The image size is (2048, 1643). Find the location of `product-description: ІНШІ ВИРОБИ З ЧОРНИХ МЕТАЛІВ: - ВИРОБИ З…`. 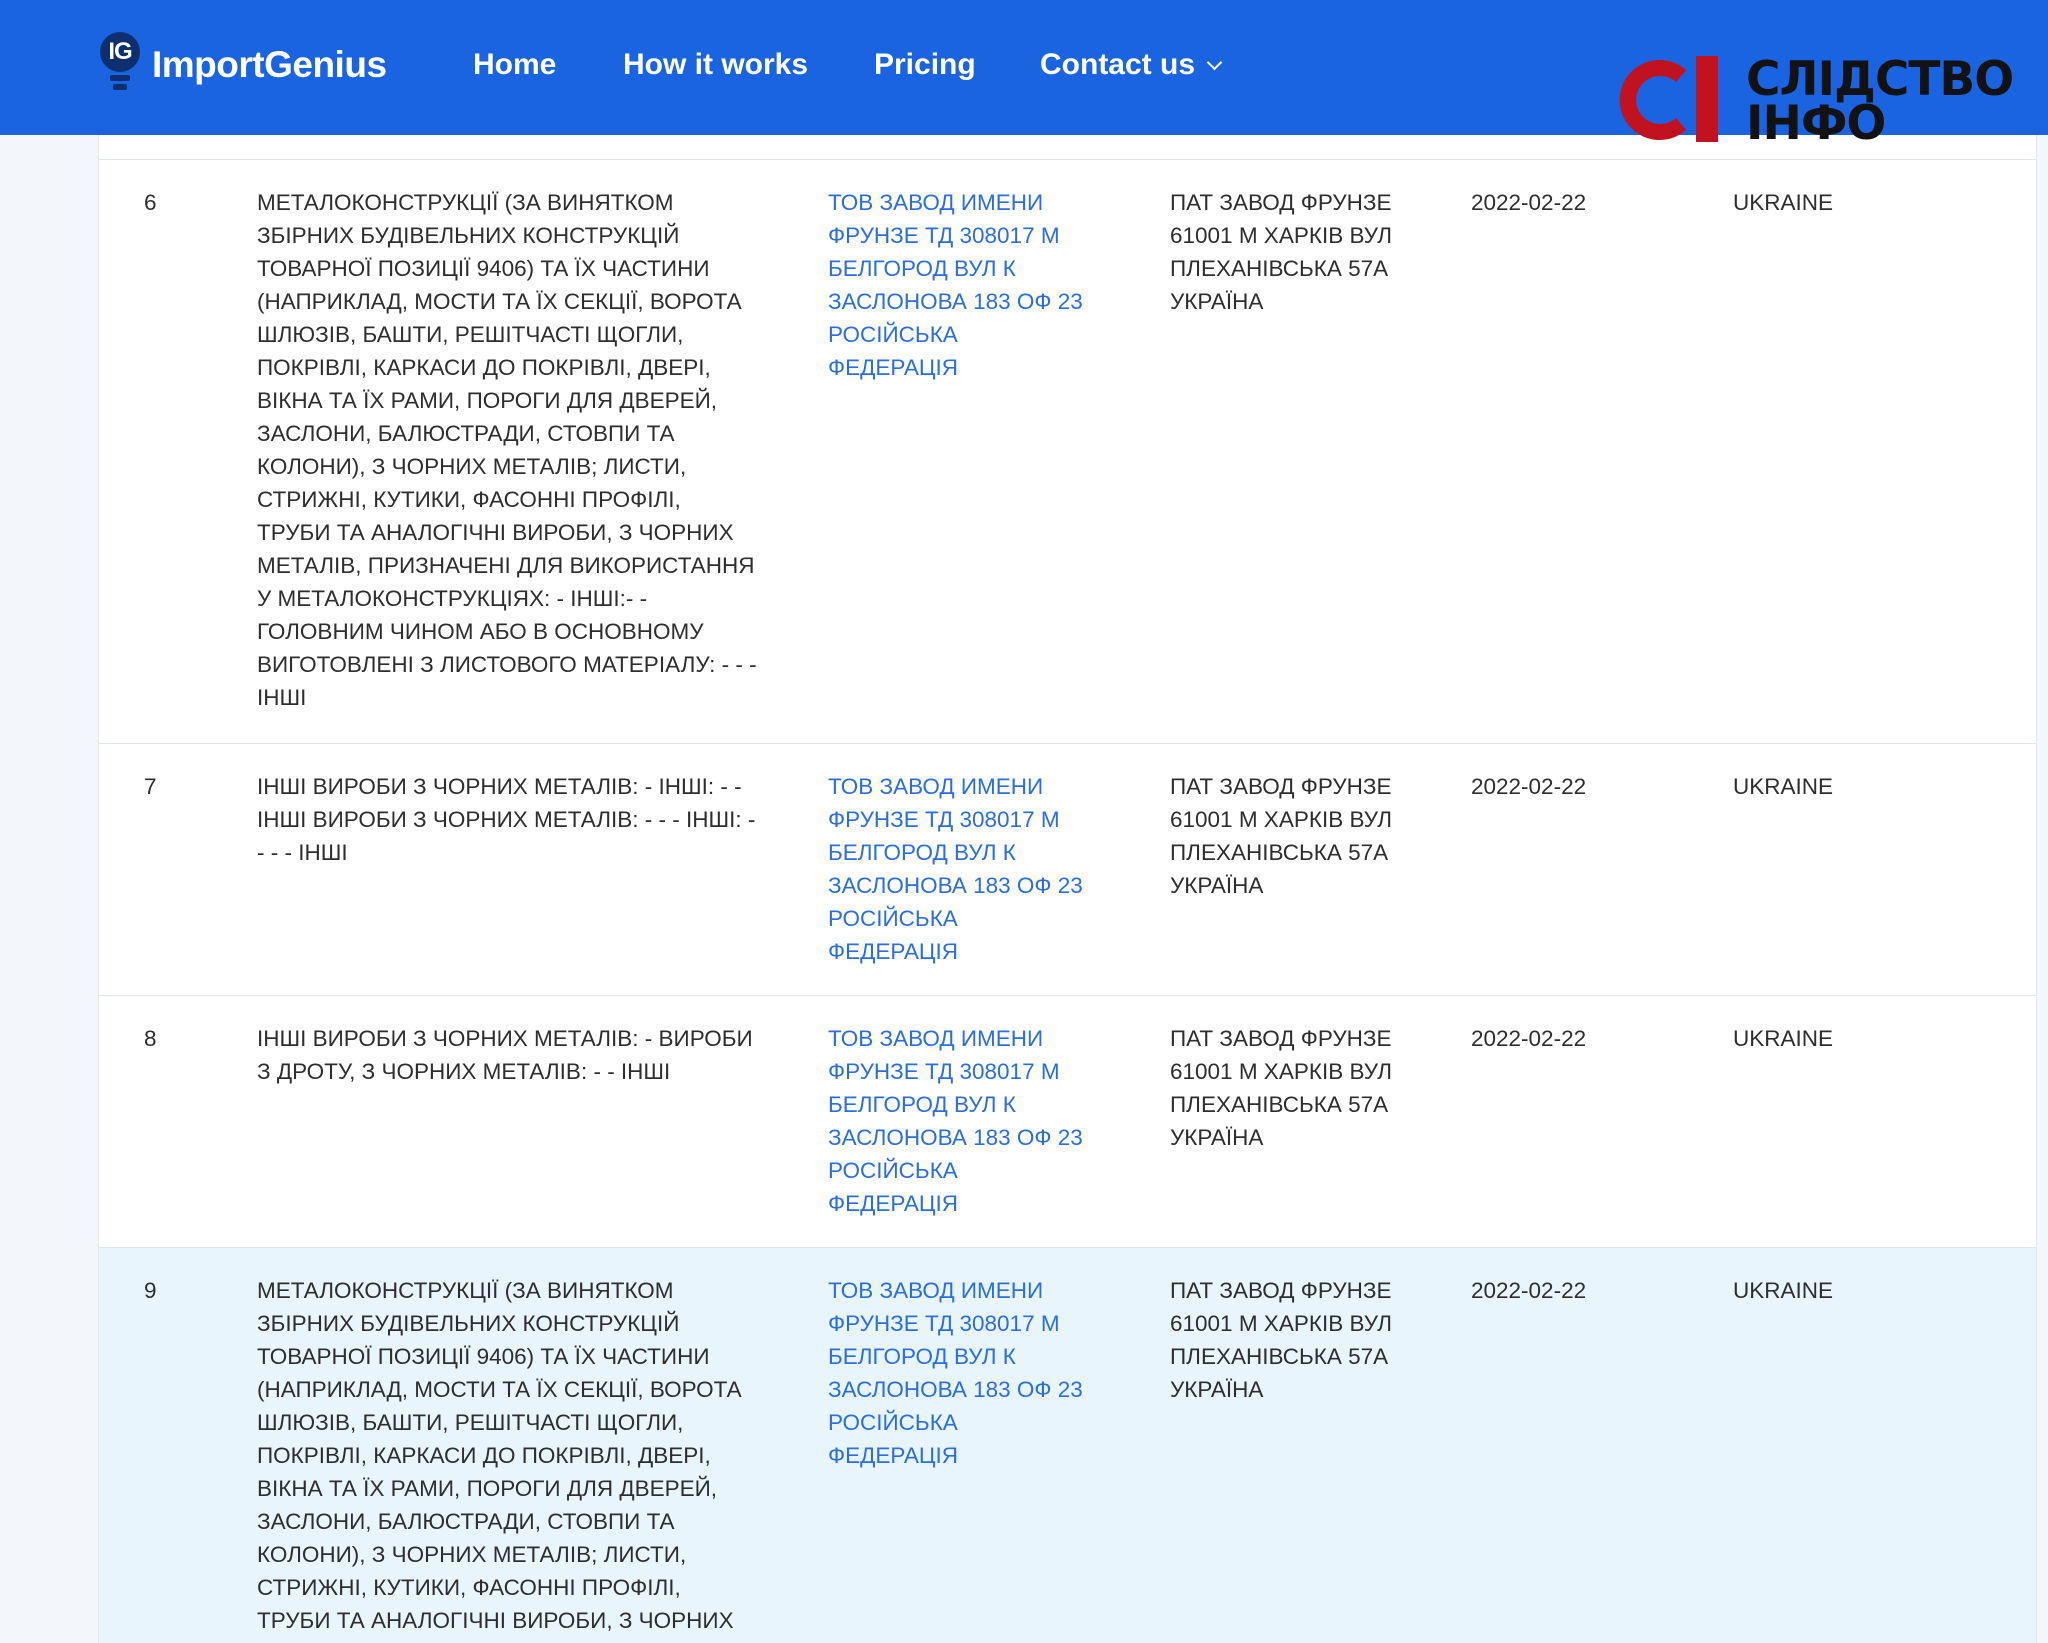

product-description: ІНШІ ВИРОБИ З ЧОРНИХ МЕТАЛІВ: - ВИРОБИ З… is located at coordinates (505, 1055).